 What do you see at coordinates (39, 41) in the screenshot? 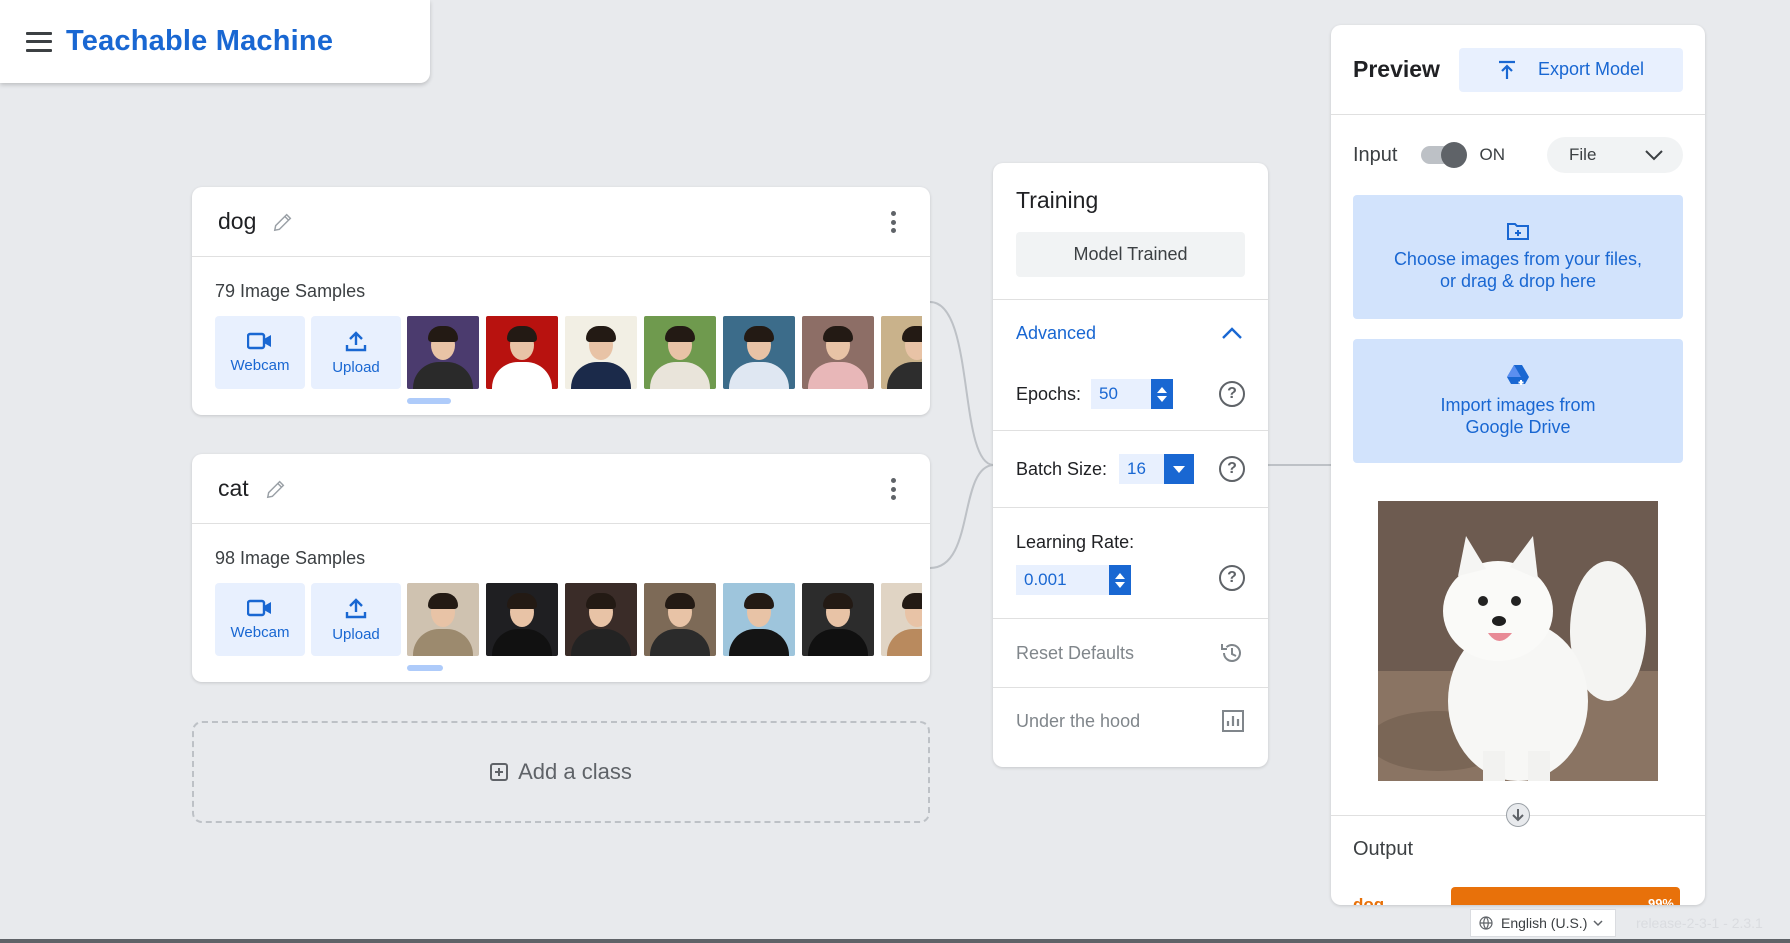
I see `hamburger-icon` at bounding box center [39, 41].